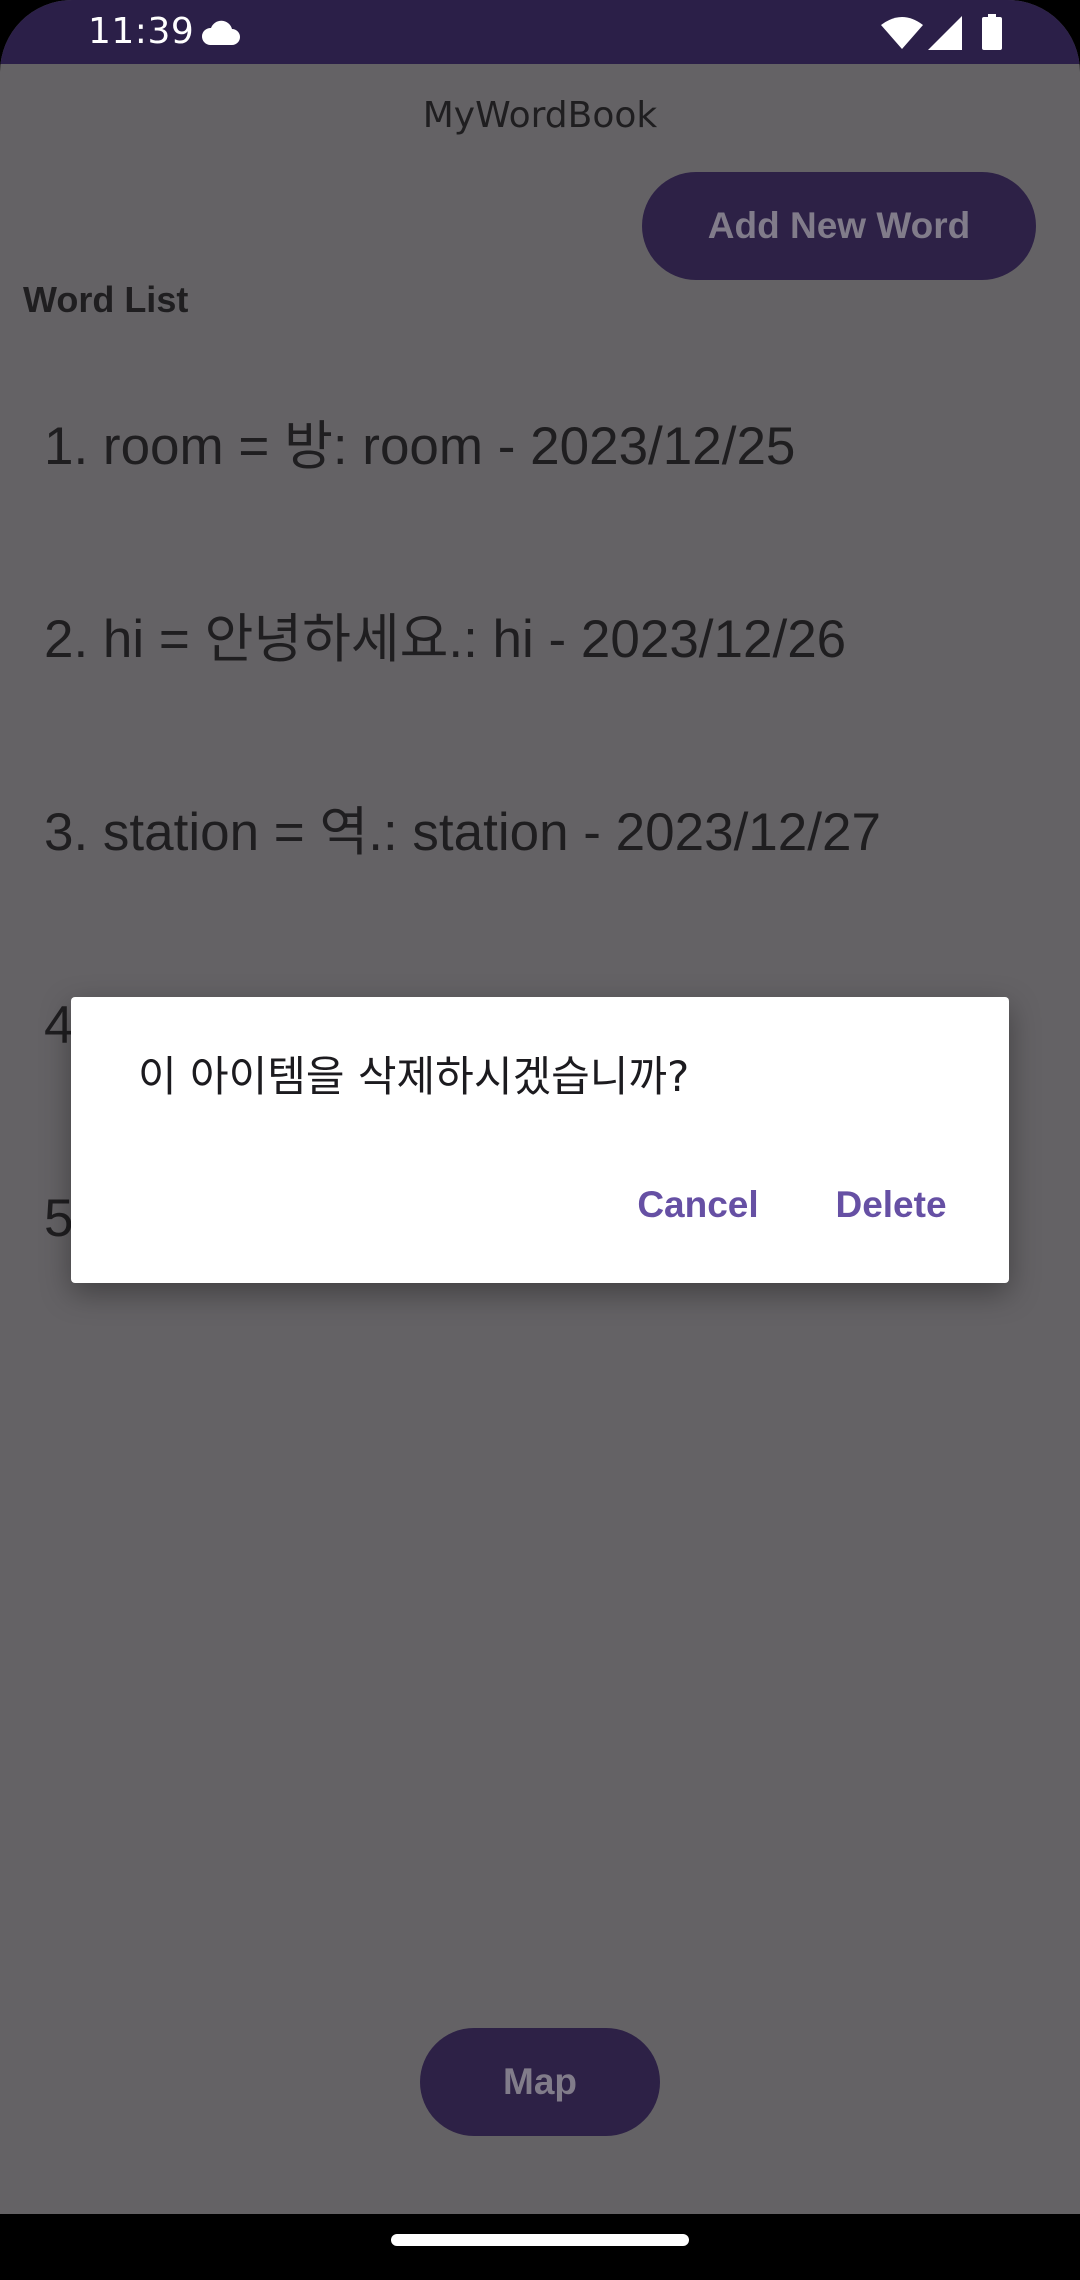 The image size is (1080, 2280). I want to click on word-list-item: 3. station = 역.: station - 2023/12/27, so click(462, 833).